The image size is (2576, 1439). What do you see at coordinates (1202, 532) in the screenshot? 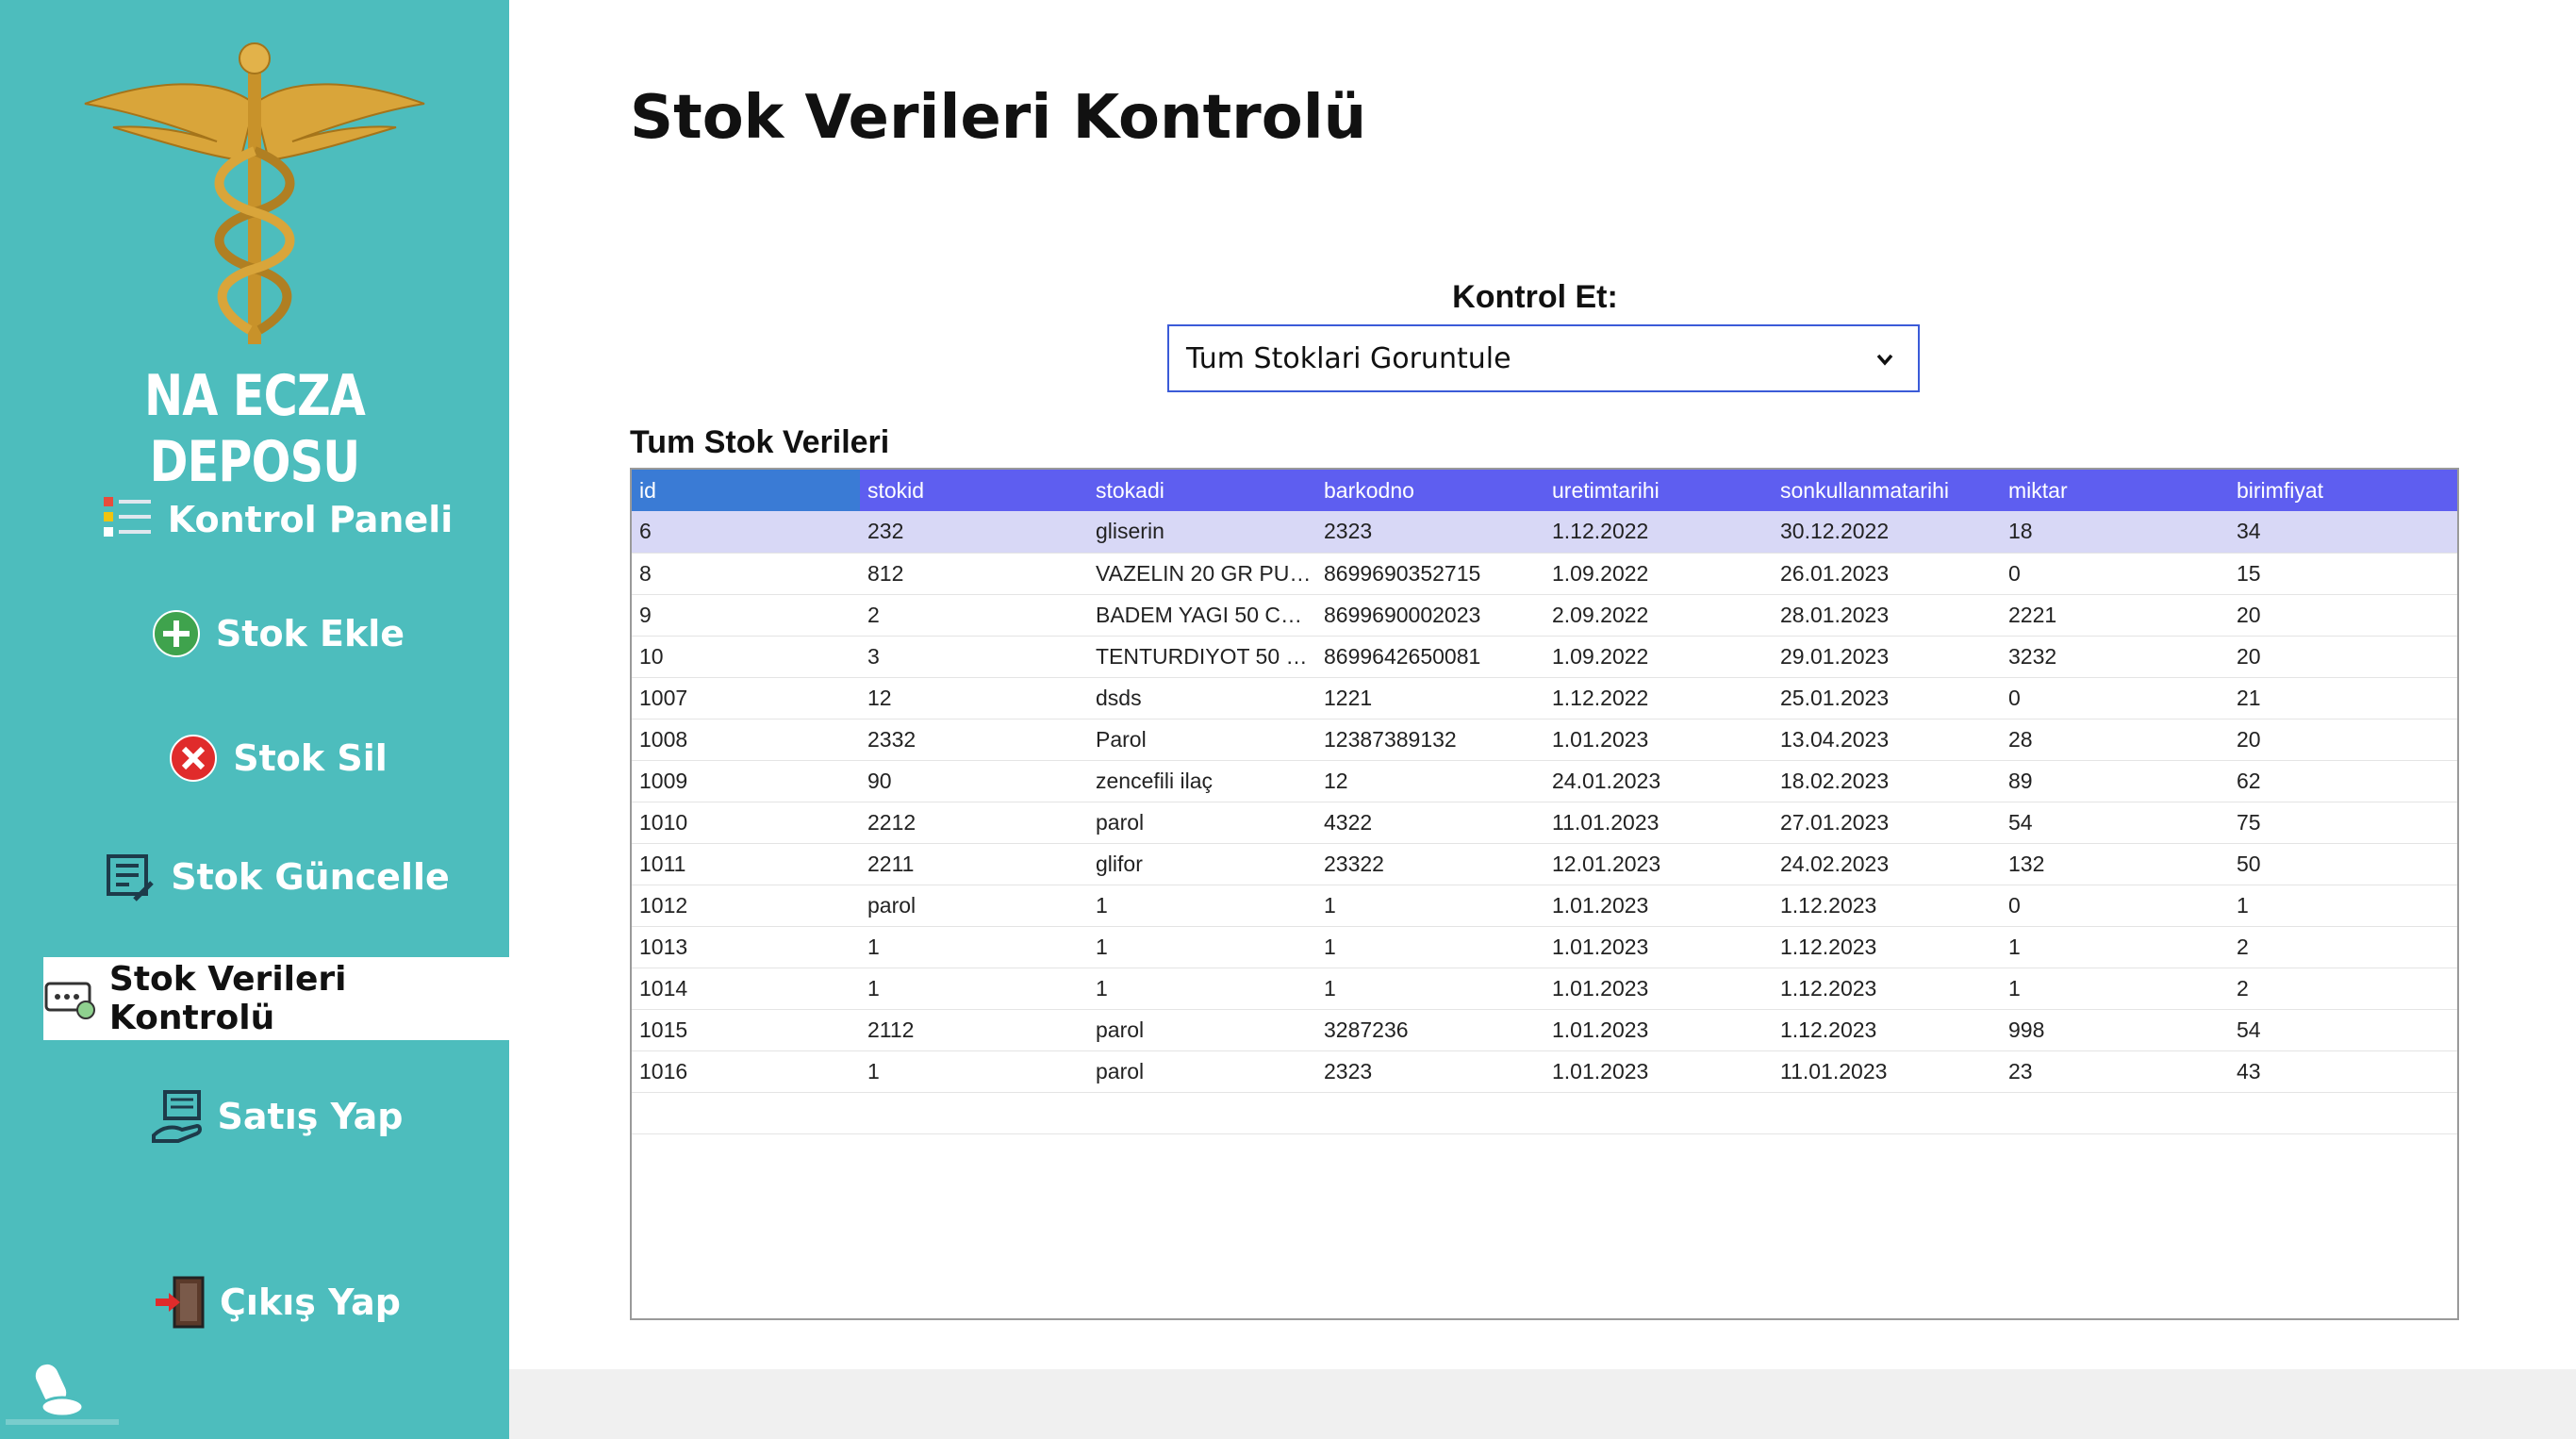
I see `table-cell-stokadi: gliserin` at bounding box center [1202, 532].